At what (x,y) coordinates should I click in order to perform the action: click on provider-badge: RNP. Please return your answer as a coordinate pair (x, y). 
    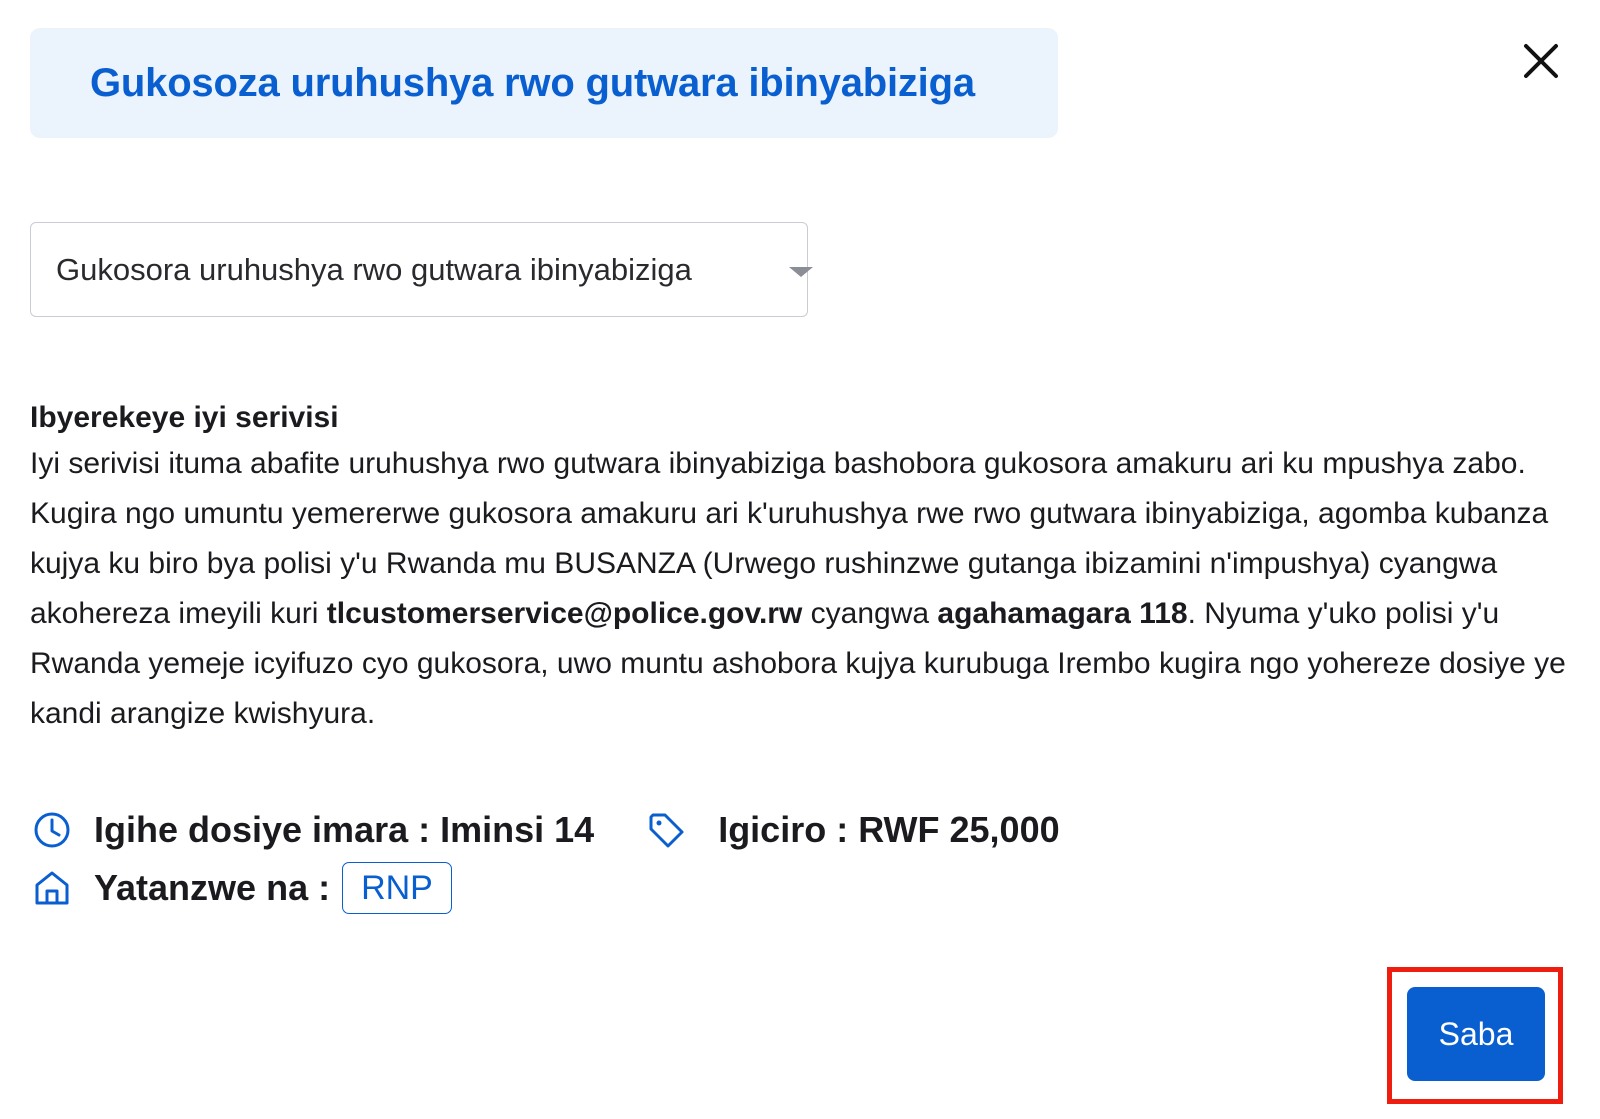
    Looking at the image, I should click on (397, 888).